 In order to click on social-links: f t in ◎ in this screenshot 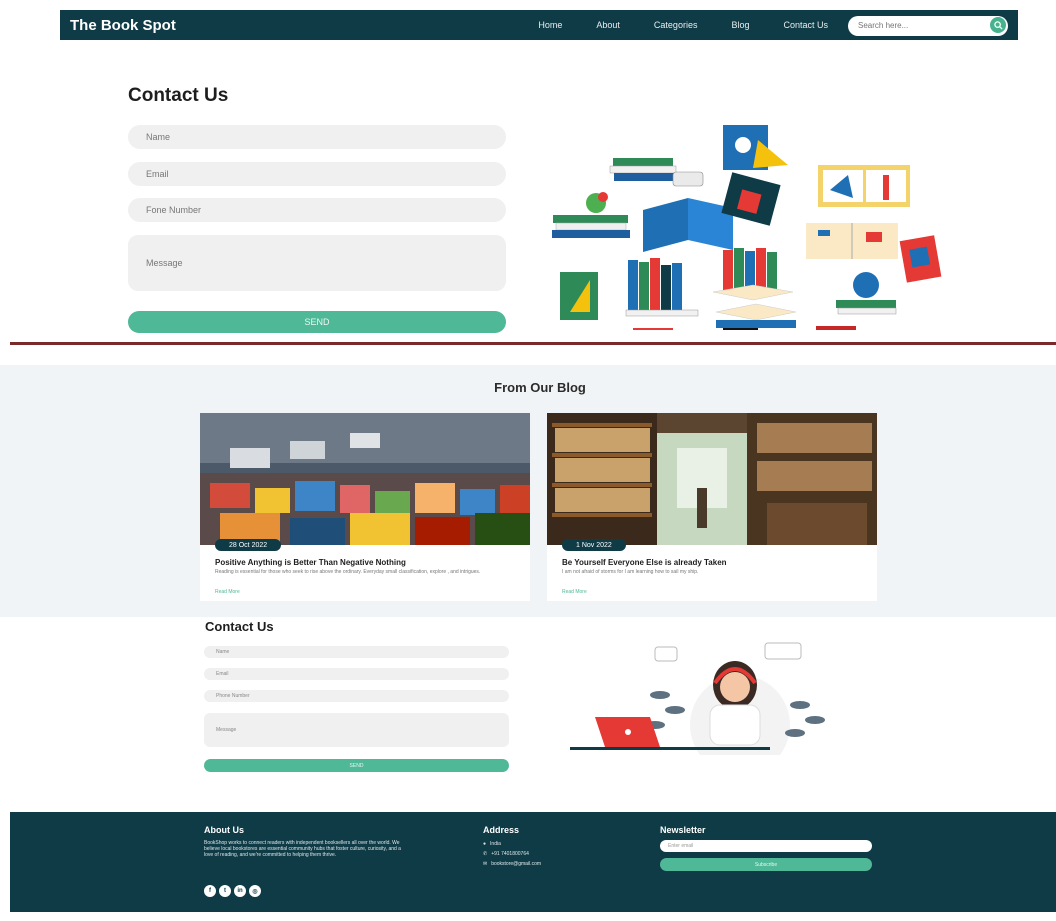, I will do `click(232, 891)`.